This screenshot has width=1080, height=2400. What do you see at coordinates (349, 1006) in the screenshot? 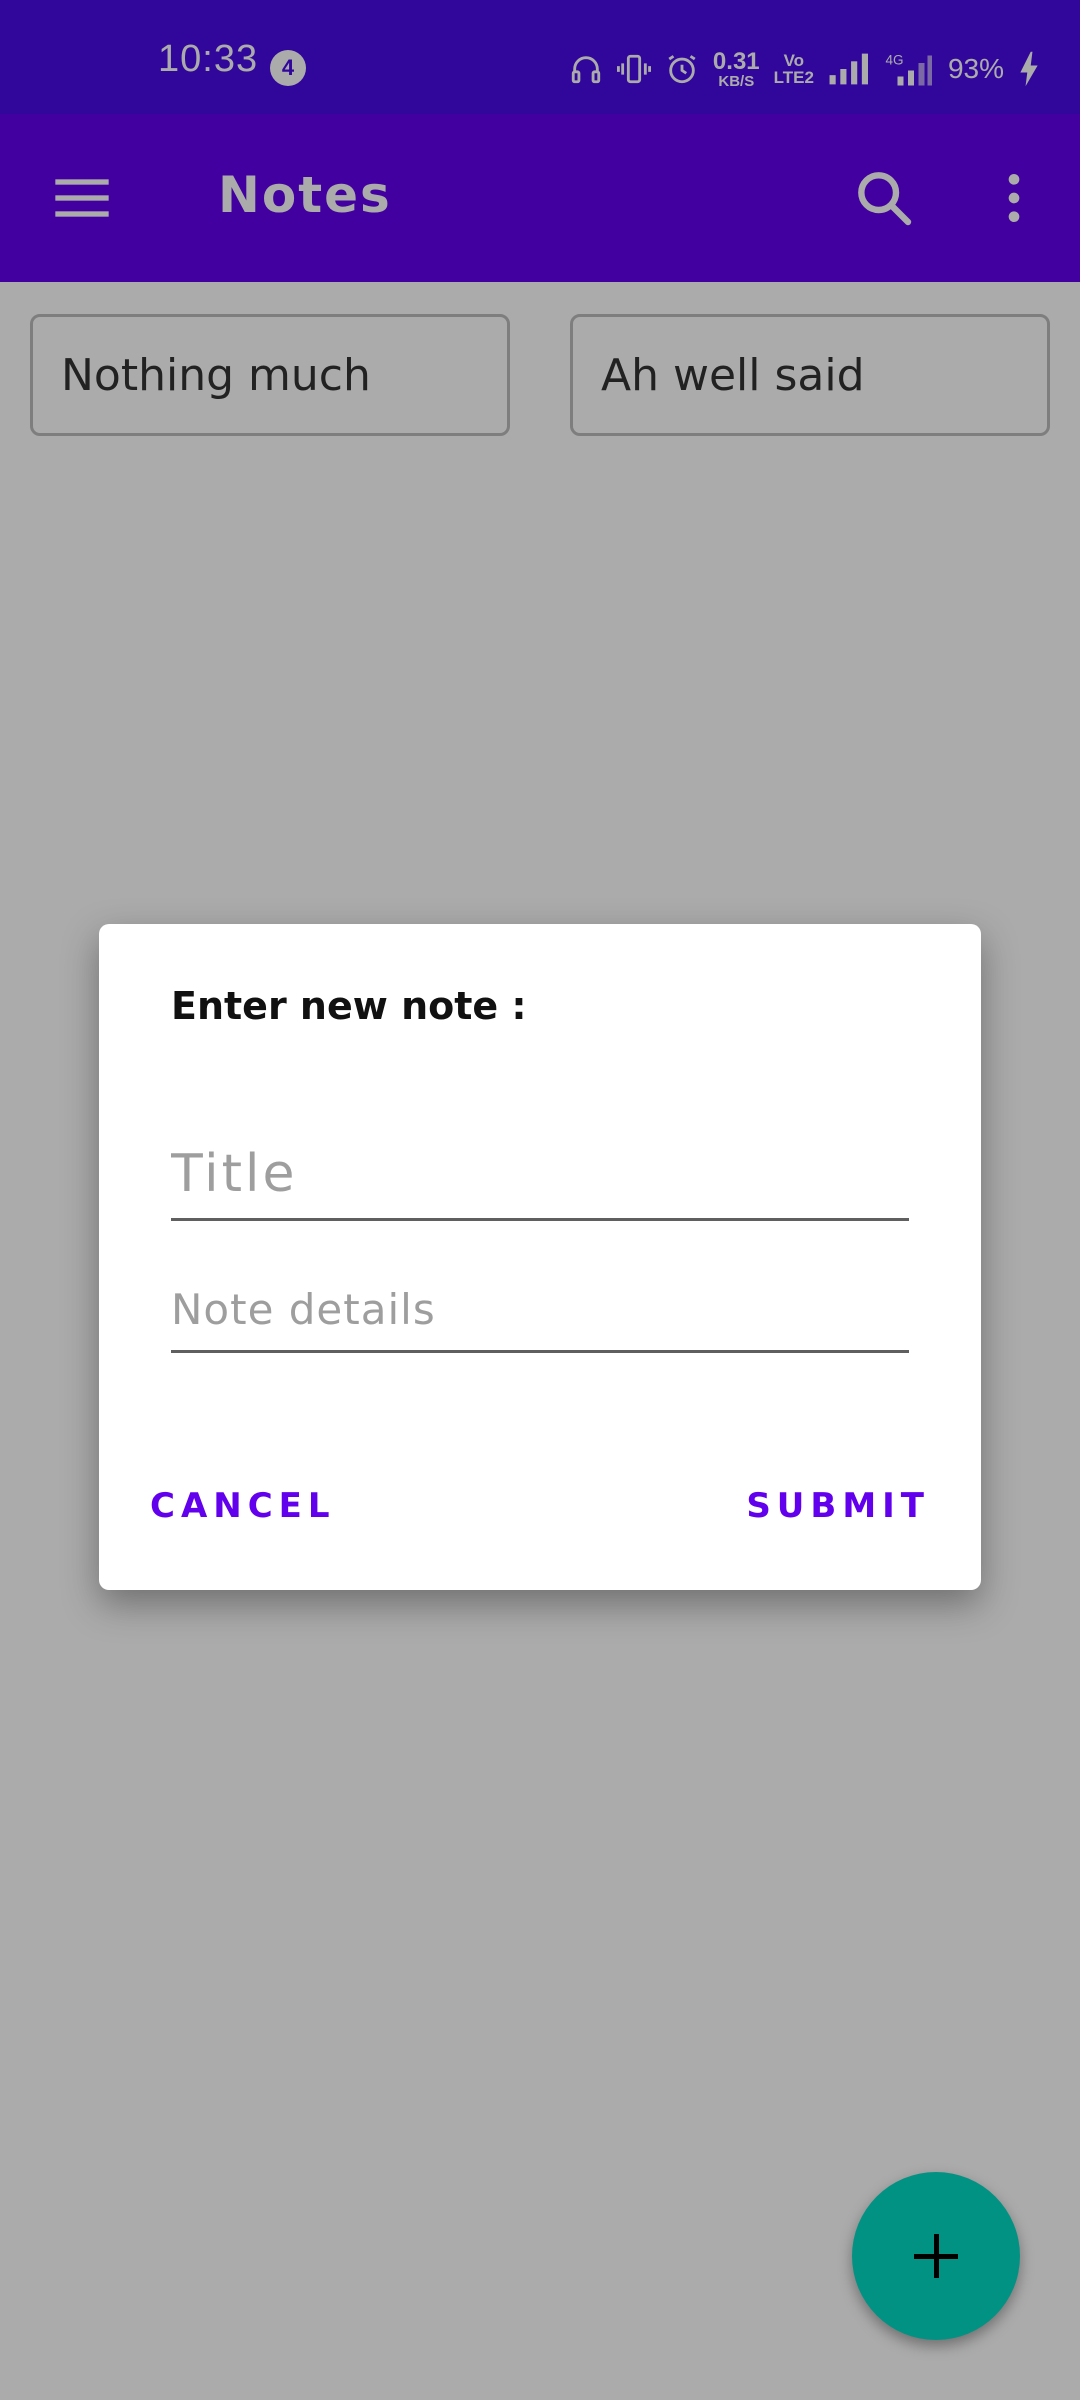
I see `dialog-title: Enter new note :` at bounding box center [349, 1006].